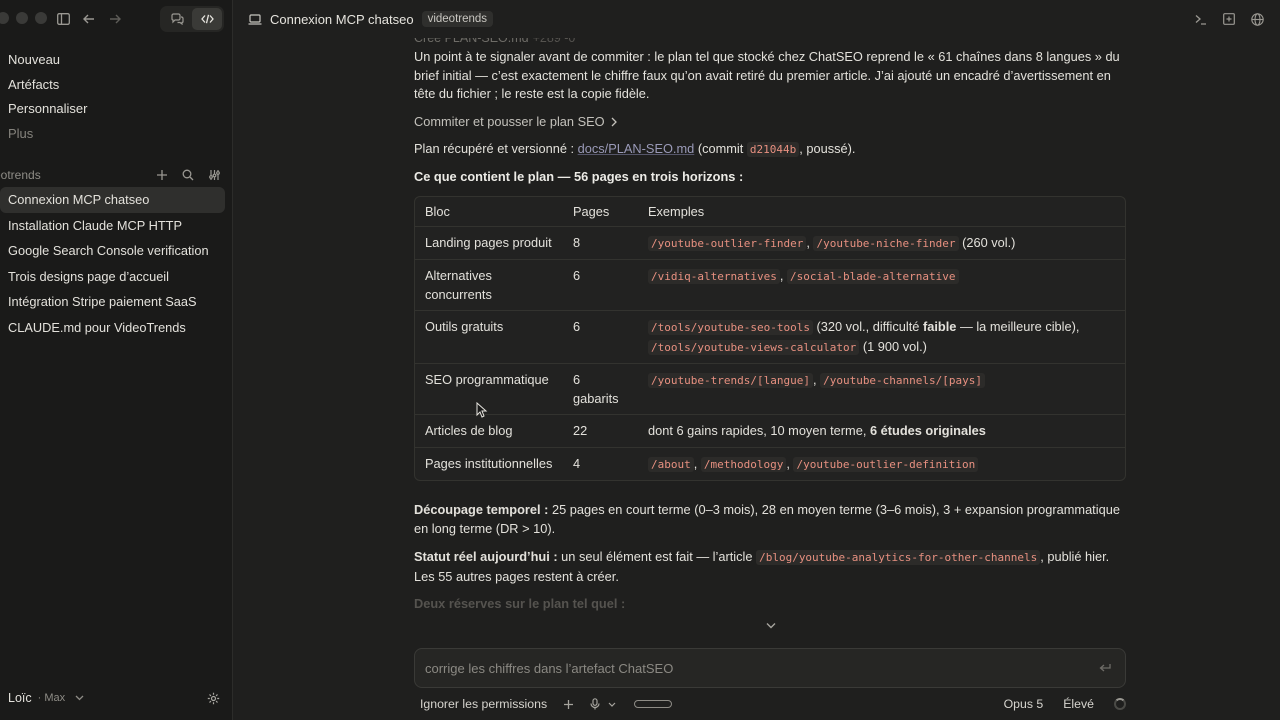  What do you see at coordinates (20, 175) in the screenshot?
I see `project-section-label: eotrends` at bounding box center [20, 175].